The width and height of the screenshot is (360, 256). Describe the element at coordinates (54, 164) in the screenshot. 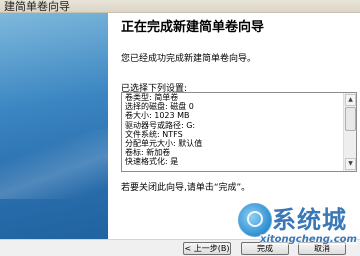

I see `banner-highlight` at that location.